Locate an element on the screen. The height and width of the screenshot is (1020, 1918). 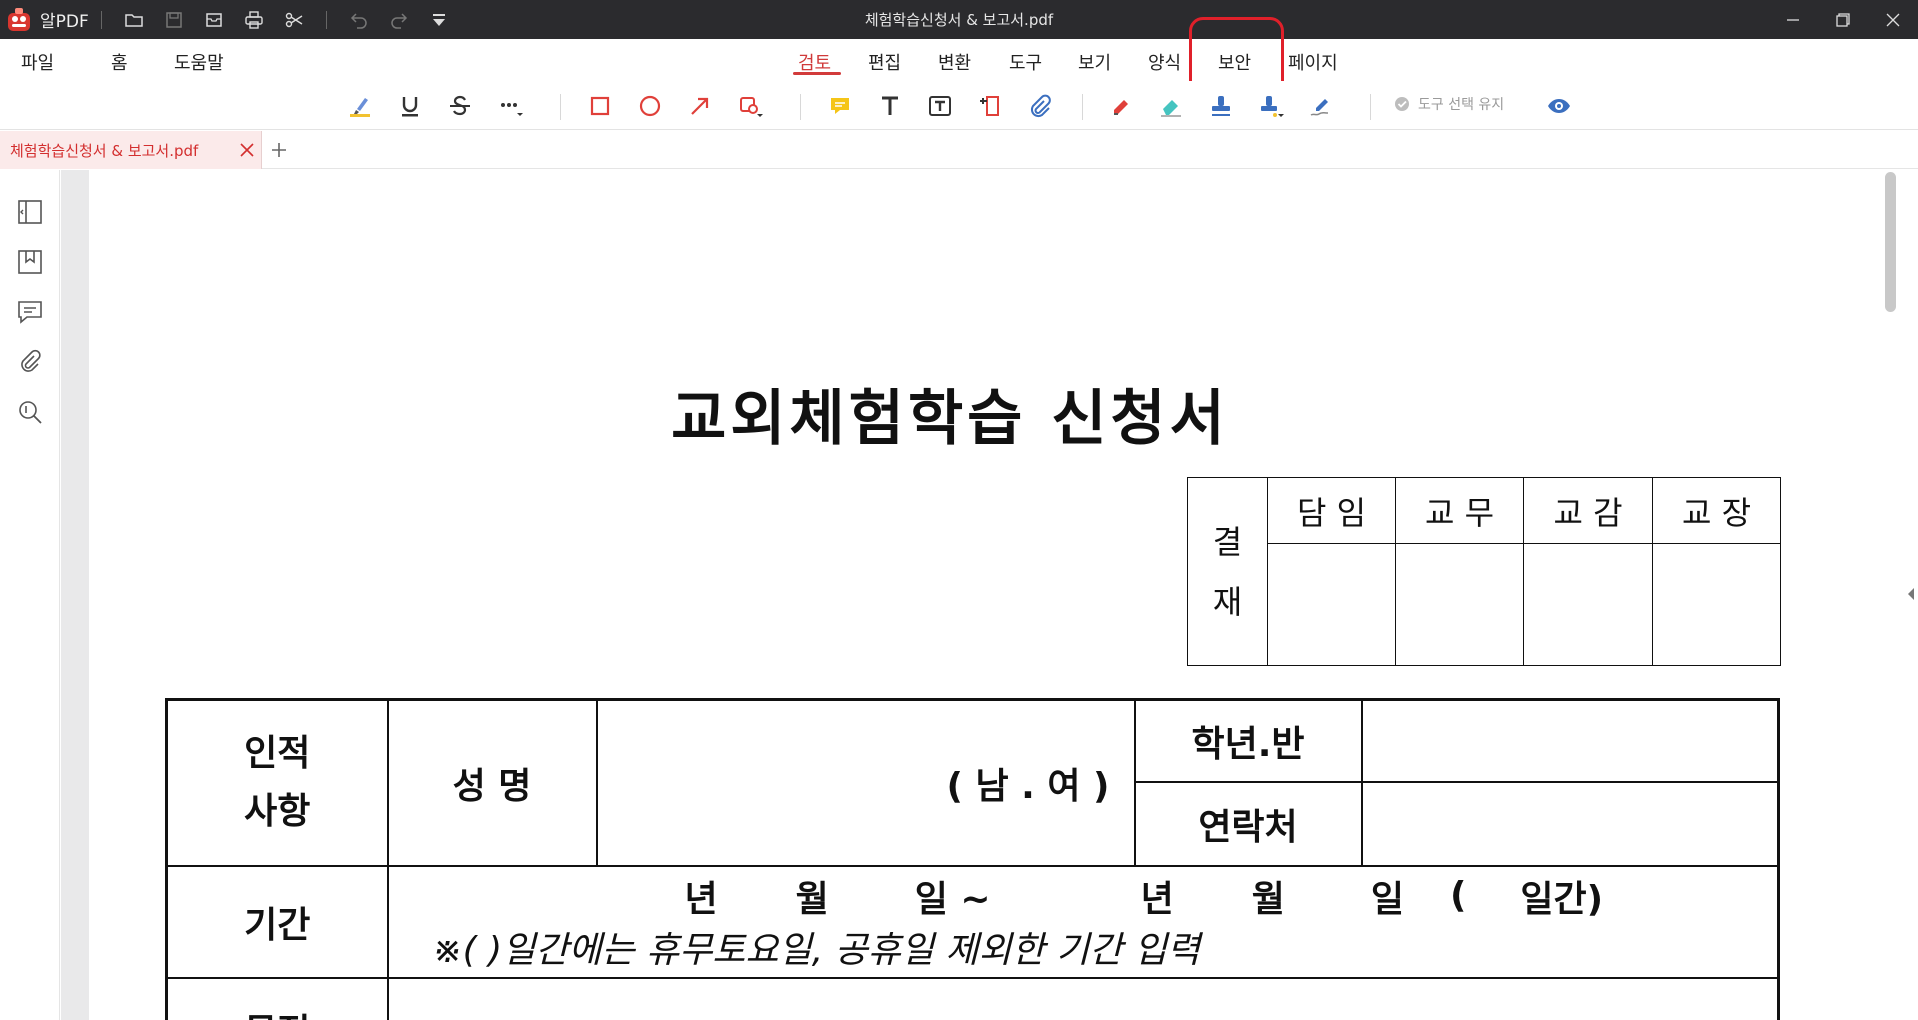
arrow-icon is located at coordinates (700, 106).